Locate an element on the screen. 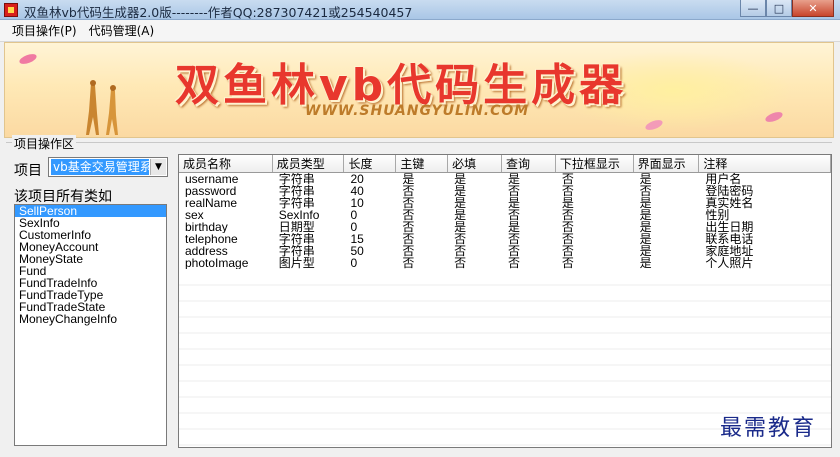 This screenshot has height=457, width=840. table-cell: 40 is located at coordinates (370, 191).